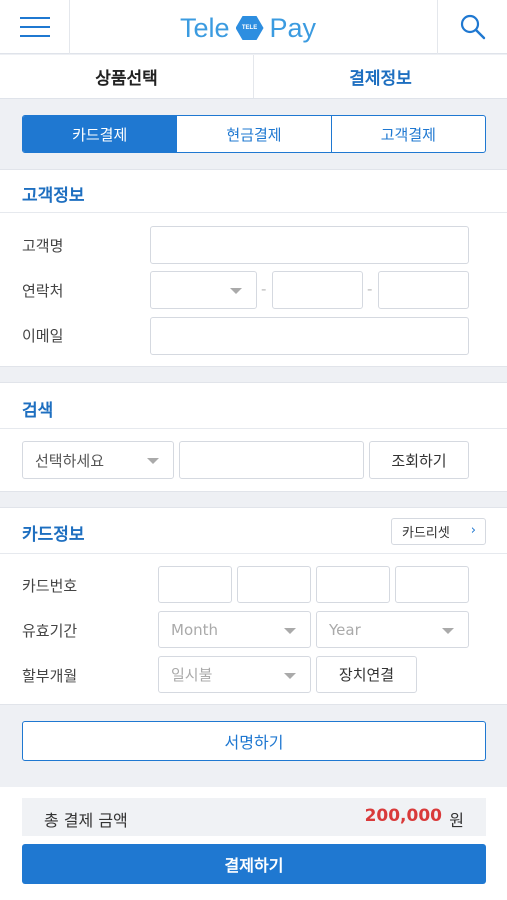  What do you see at coordinates (126, 76) in the screenshot?
I see `tab-product-select: 상품선택` at bounding box center [126, 76].